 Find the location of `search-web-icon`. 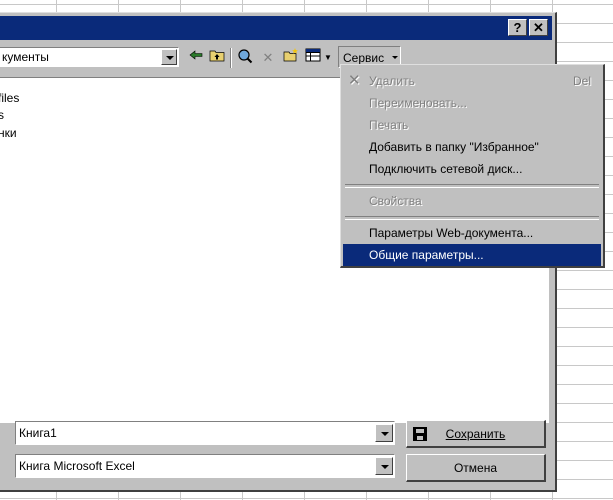

search-web-icon is located at coordinates (245, 58).